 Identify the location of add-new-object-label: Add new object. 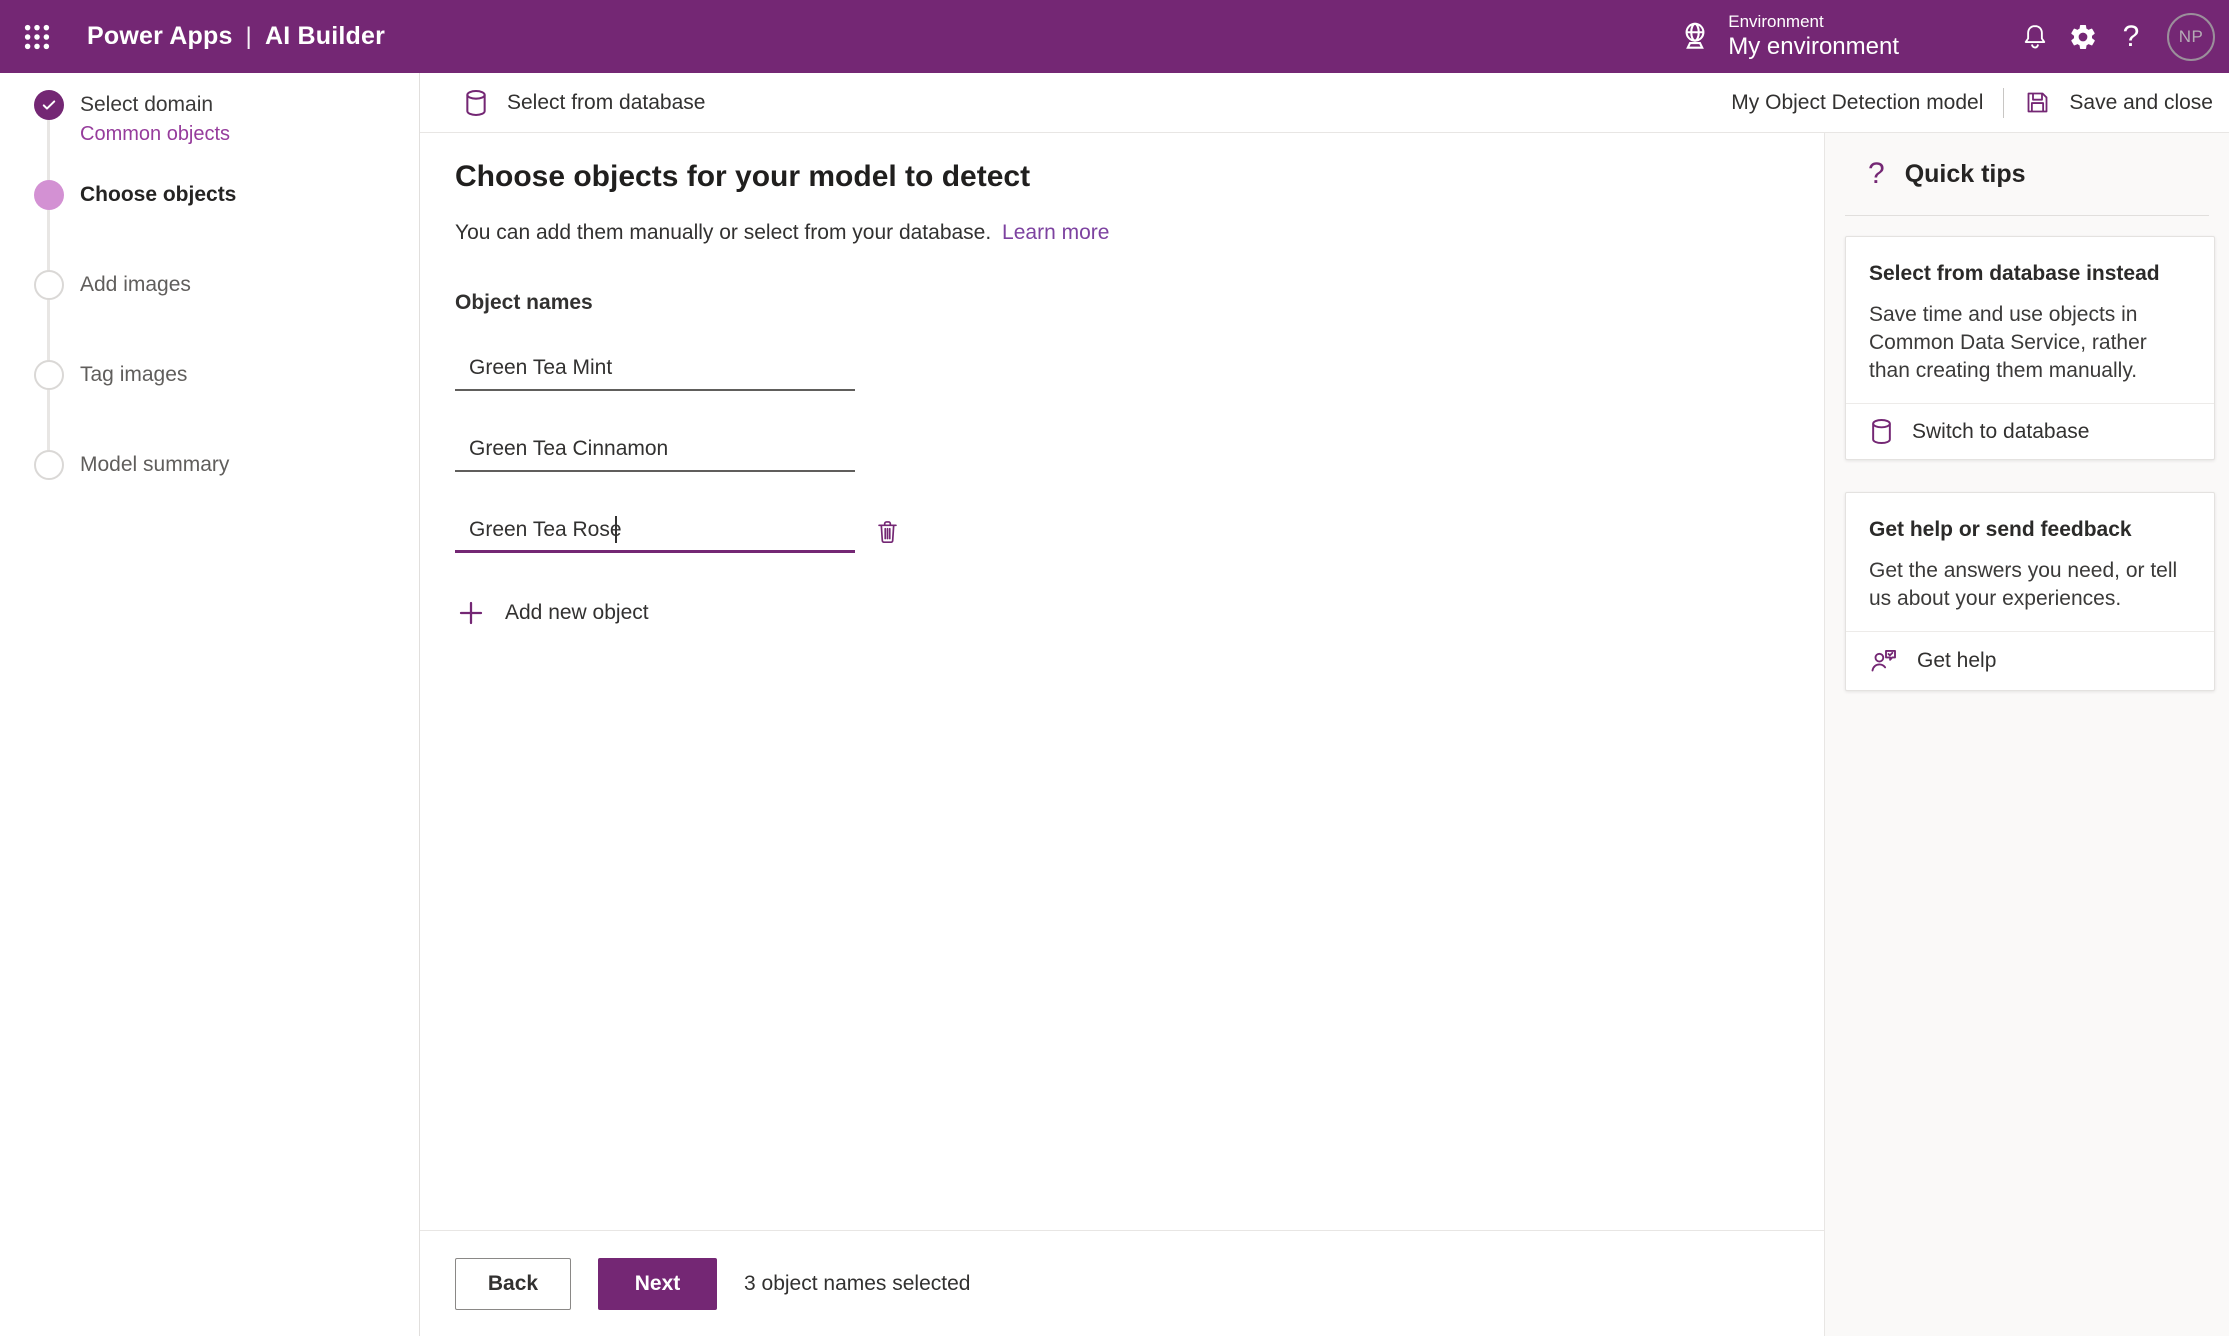
(577, 612).